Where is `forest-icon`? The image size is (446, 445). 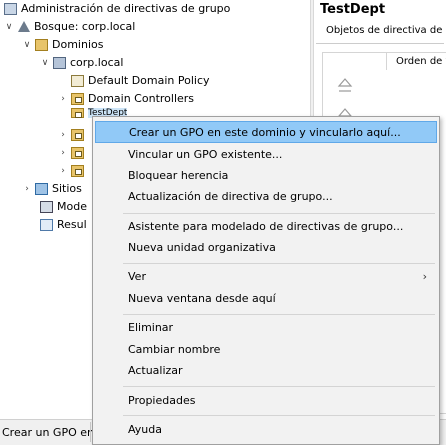
forest-icon is located at coordinates (23, 27).